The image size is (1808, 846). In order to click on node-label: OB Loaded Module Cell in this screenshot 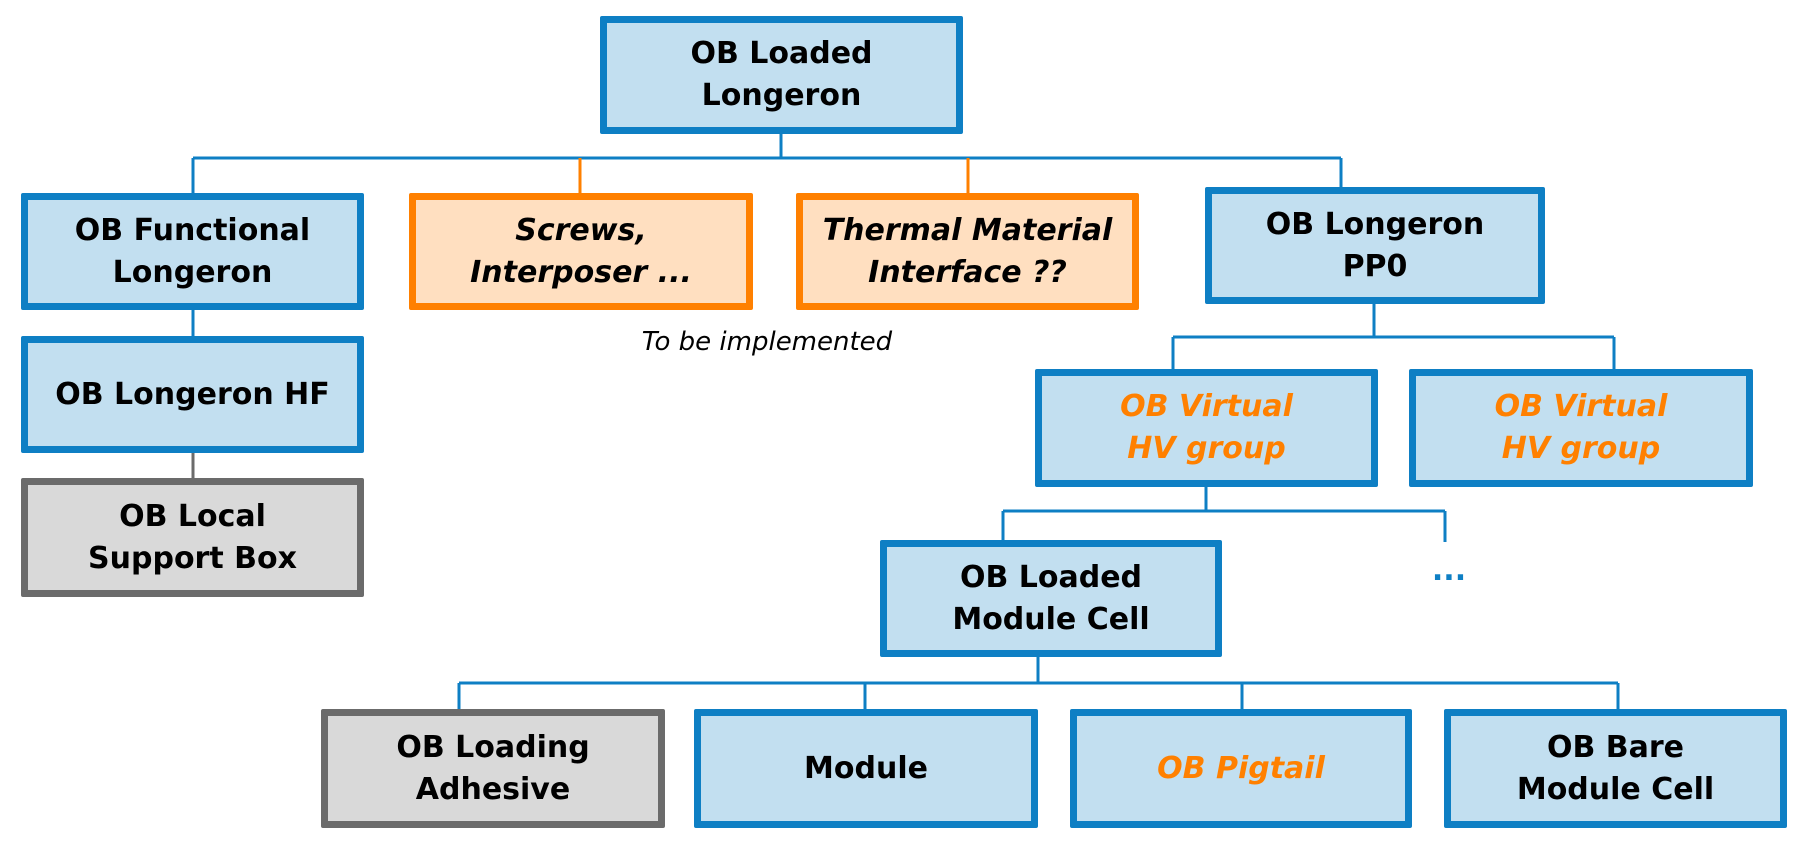, I will do `click(1051, 598)`.